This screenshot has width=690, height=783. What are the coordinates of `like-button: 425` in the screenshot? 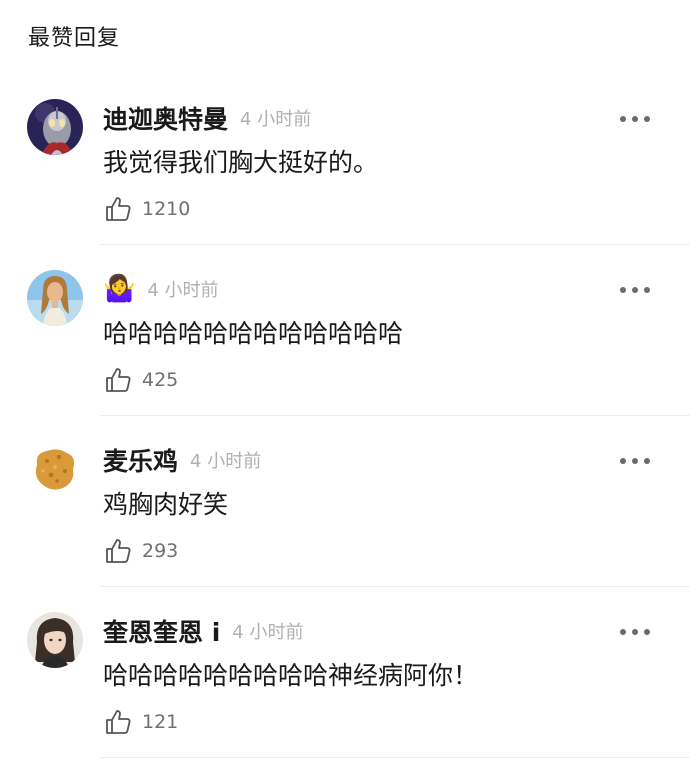 It's located at (141, 380).